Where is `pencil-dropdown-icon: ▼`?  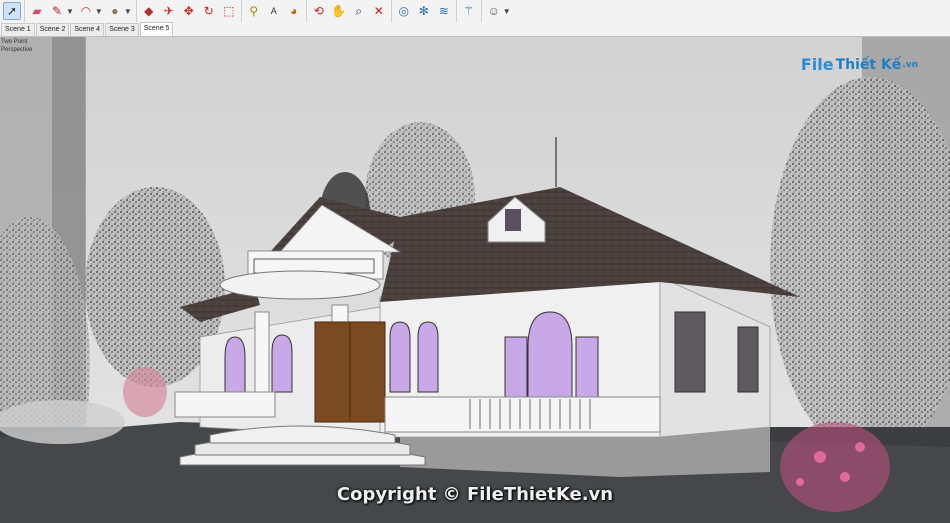 pencil-dropdown-icon: ▼ is located at coordinates (70, 11).